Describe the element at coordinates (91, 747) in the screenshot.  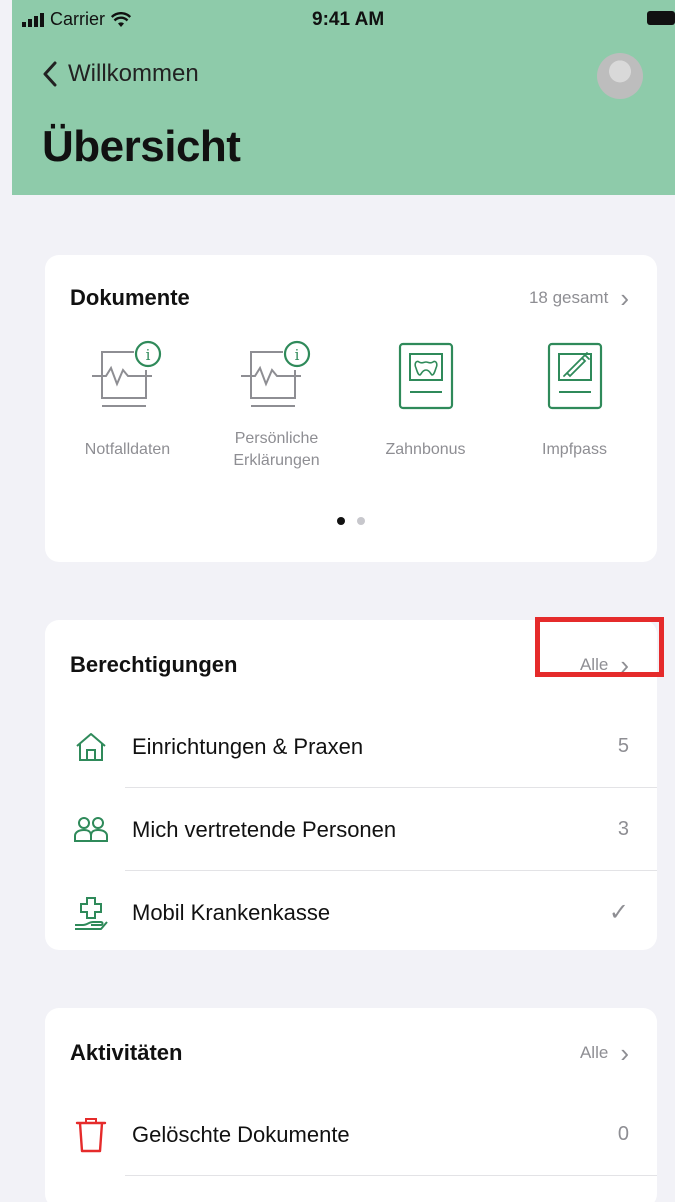
I see `house-icon` at that location.